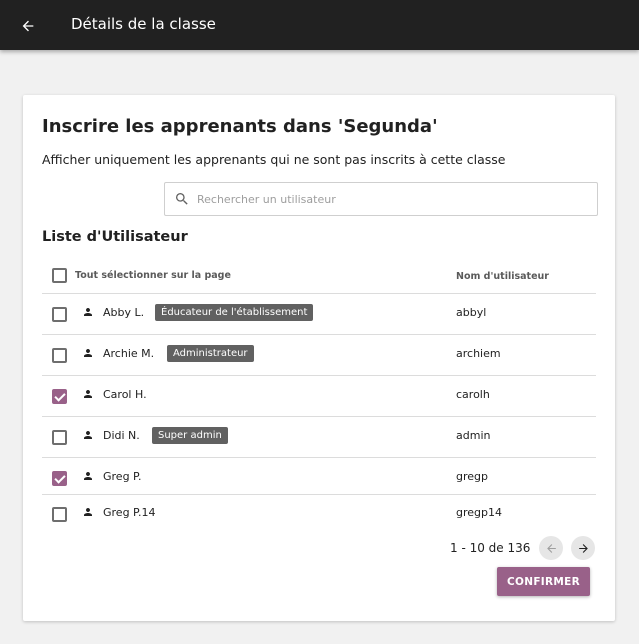 This screenshot has height=644, width=639. What do you see at coordinates (319, 396) in the screenshot?
I see `table-row: Carol H. carolh` at bounding box center [319, 396].